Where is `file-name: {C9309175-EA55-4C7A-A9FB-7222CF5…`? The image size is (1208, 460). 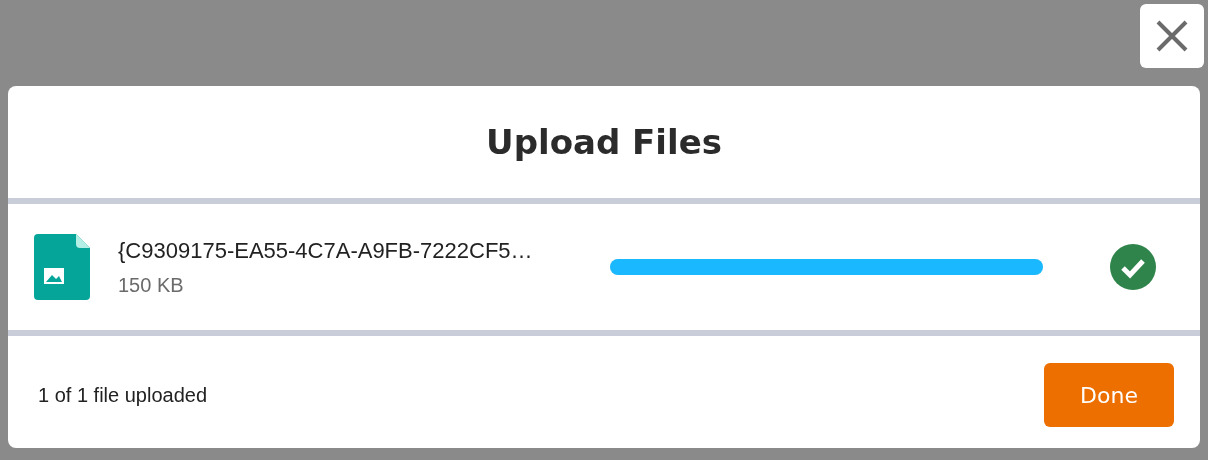 file-name: {C9309175-EA55-4C7A-A9FB-7222CF5… is located at coordinates (326, 250).